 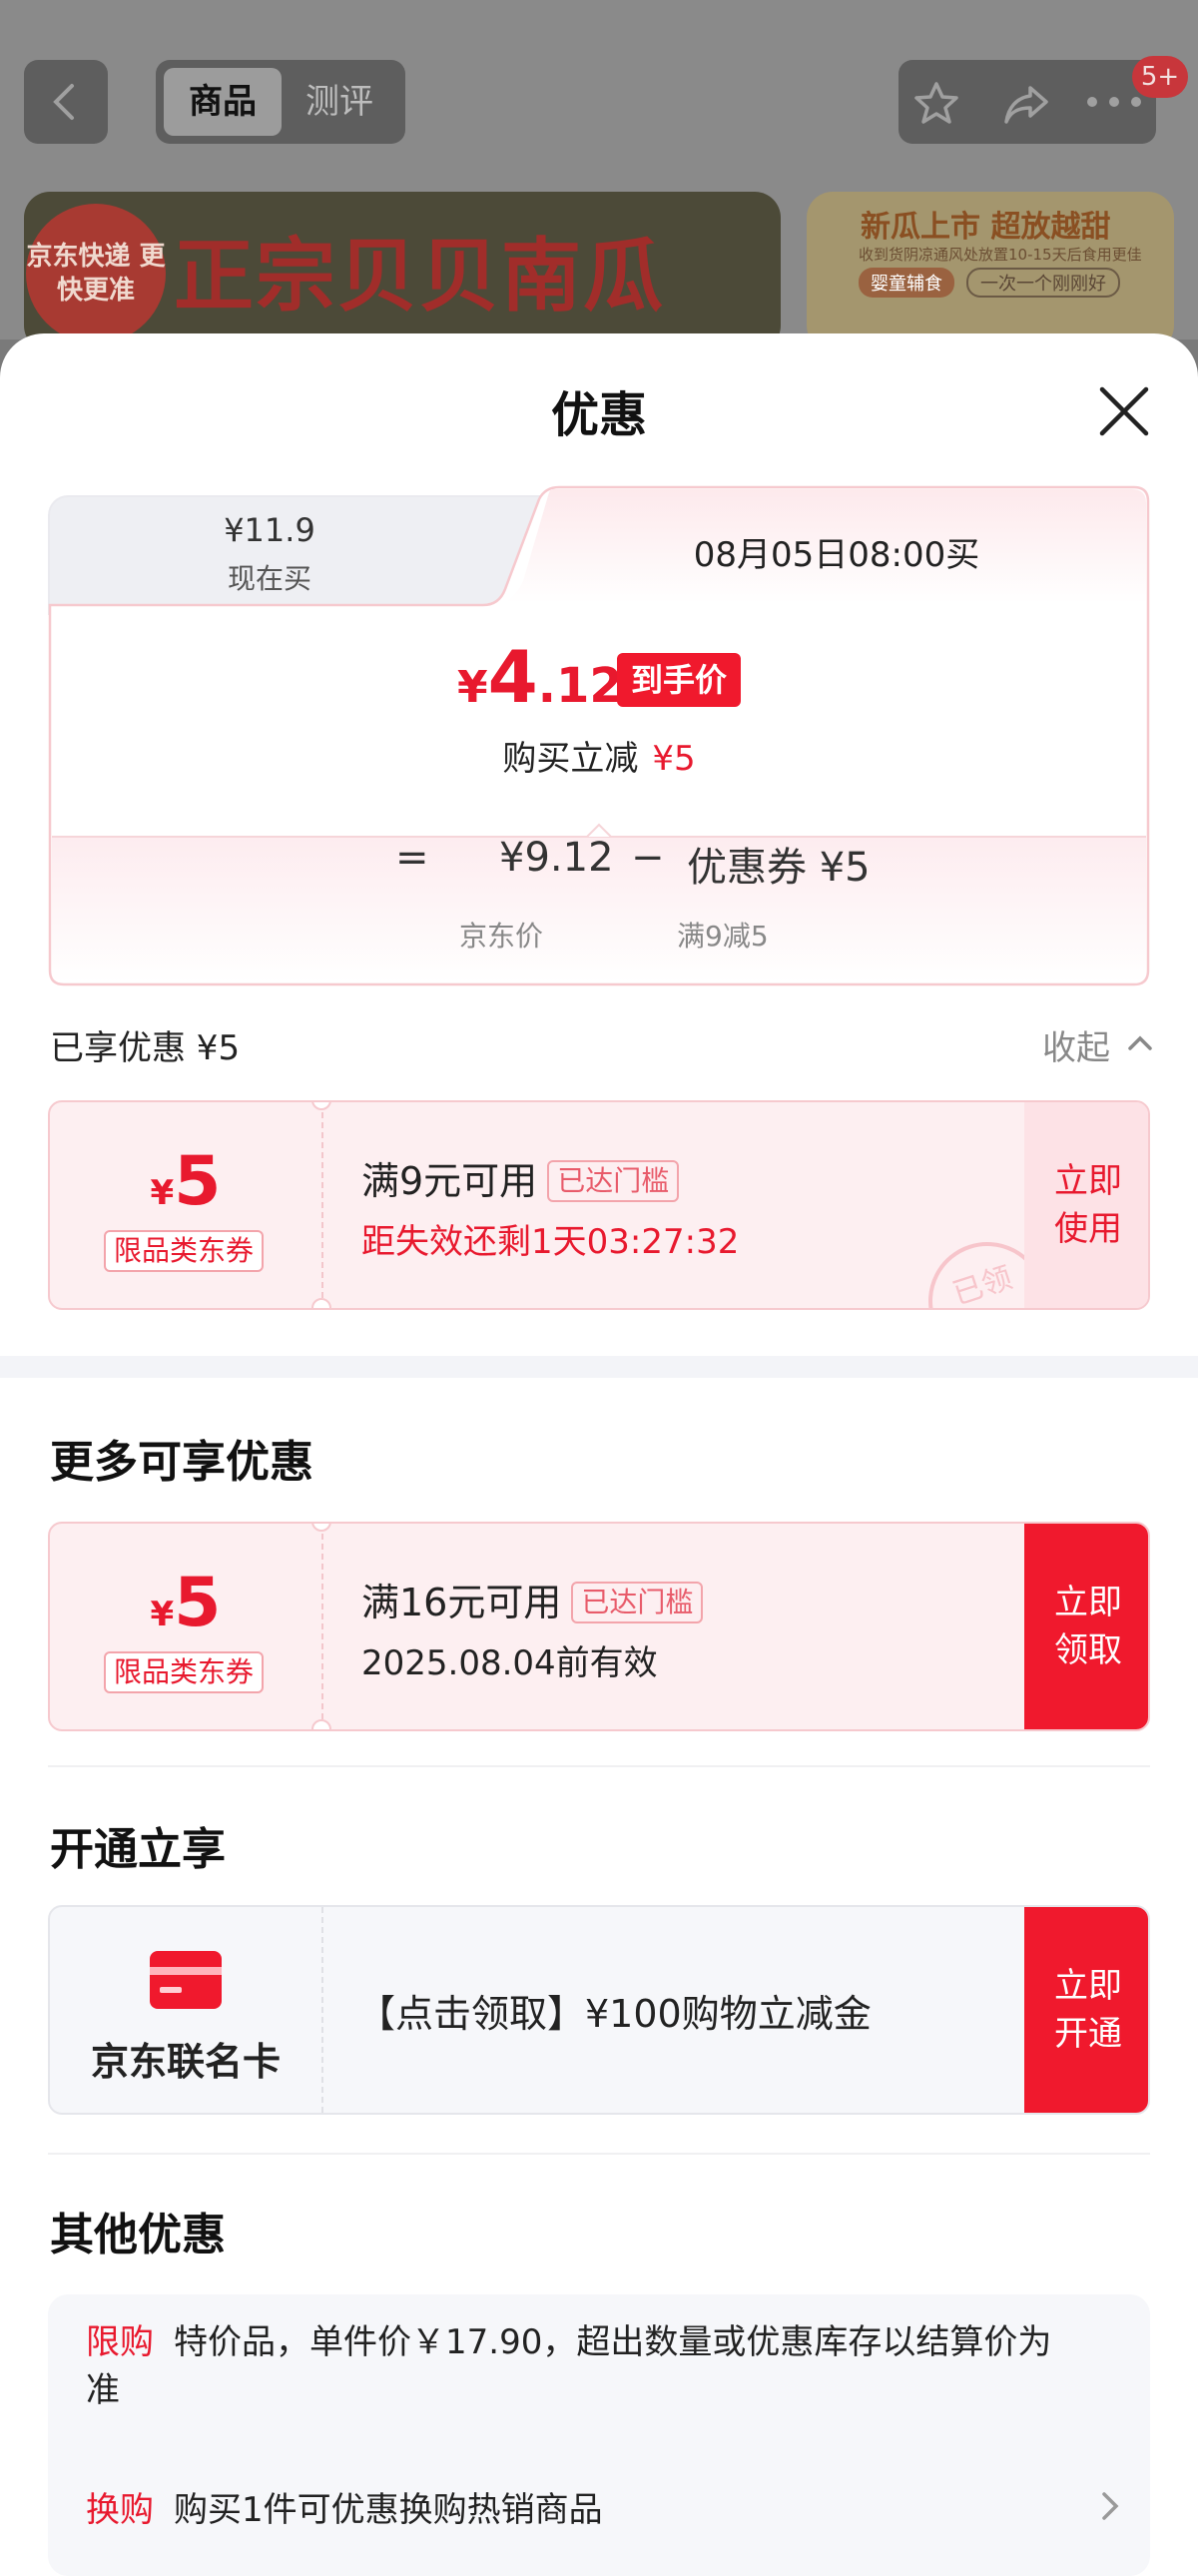 I want to click on coupon-rule-label: 满9减5, so click(x=723, y=936).